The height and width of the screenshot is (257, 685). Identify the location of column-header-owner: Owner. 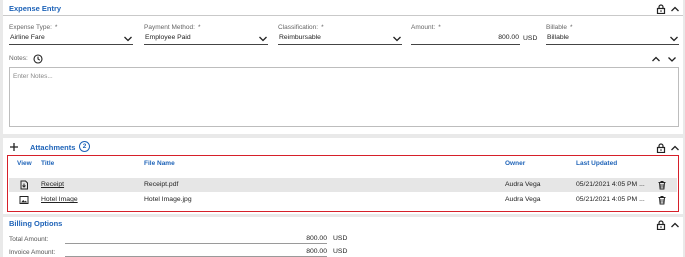
(515, 163).